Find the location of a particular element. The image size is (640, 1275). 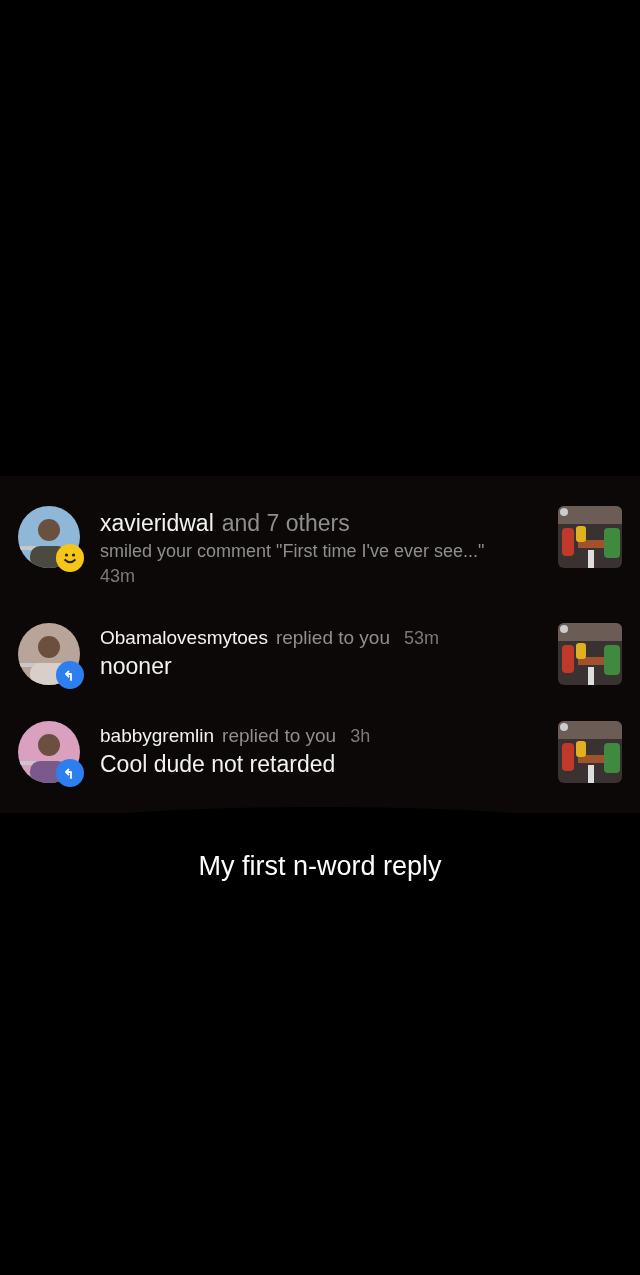

timestamp: 43m is located at coordinates (118, 576).